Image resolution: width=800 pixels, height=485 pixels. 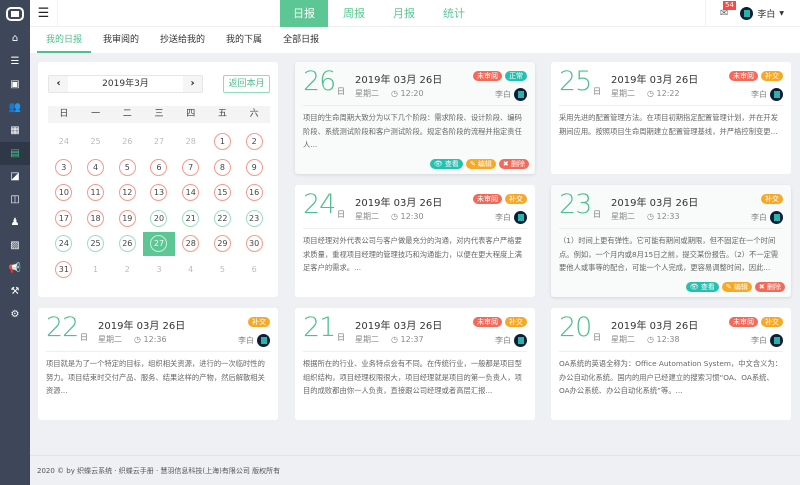 What do you see at coordinates (15, 130) in the screenshot?
I see `sidebar-item-calendar: ▦` at bounding box center [15, 130].